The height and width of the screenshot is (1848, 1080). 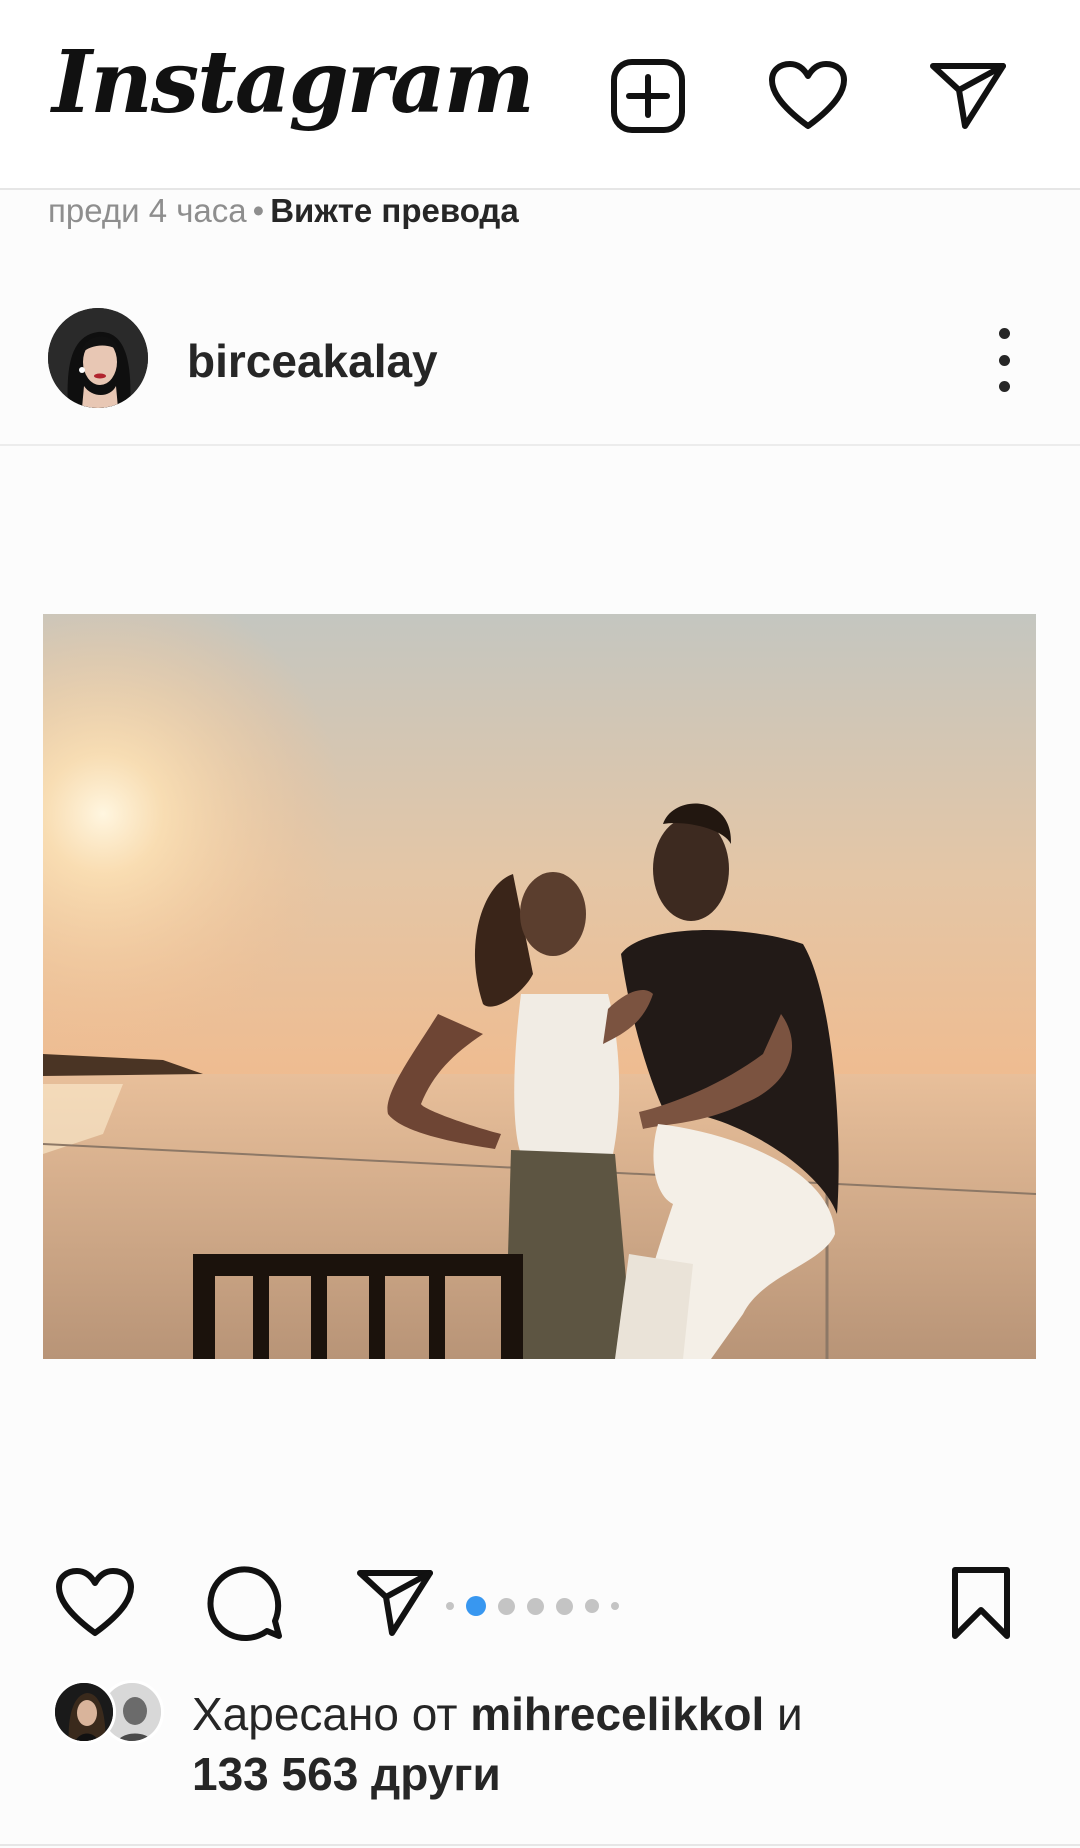 What do you see at coordinates (783, 1714) in the screenshot?
I see `likes-connector: и` at bounding box center [783, 1714].